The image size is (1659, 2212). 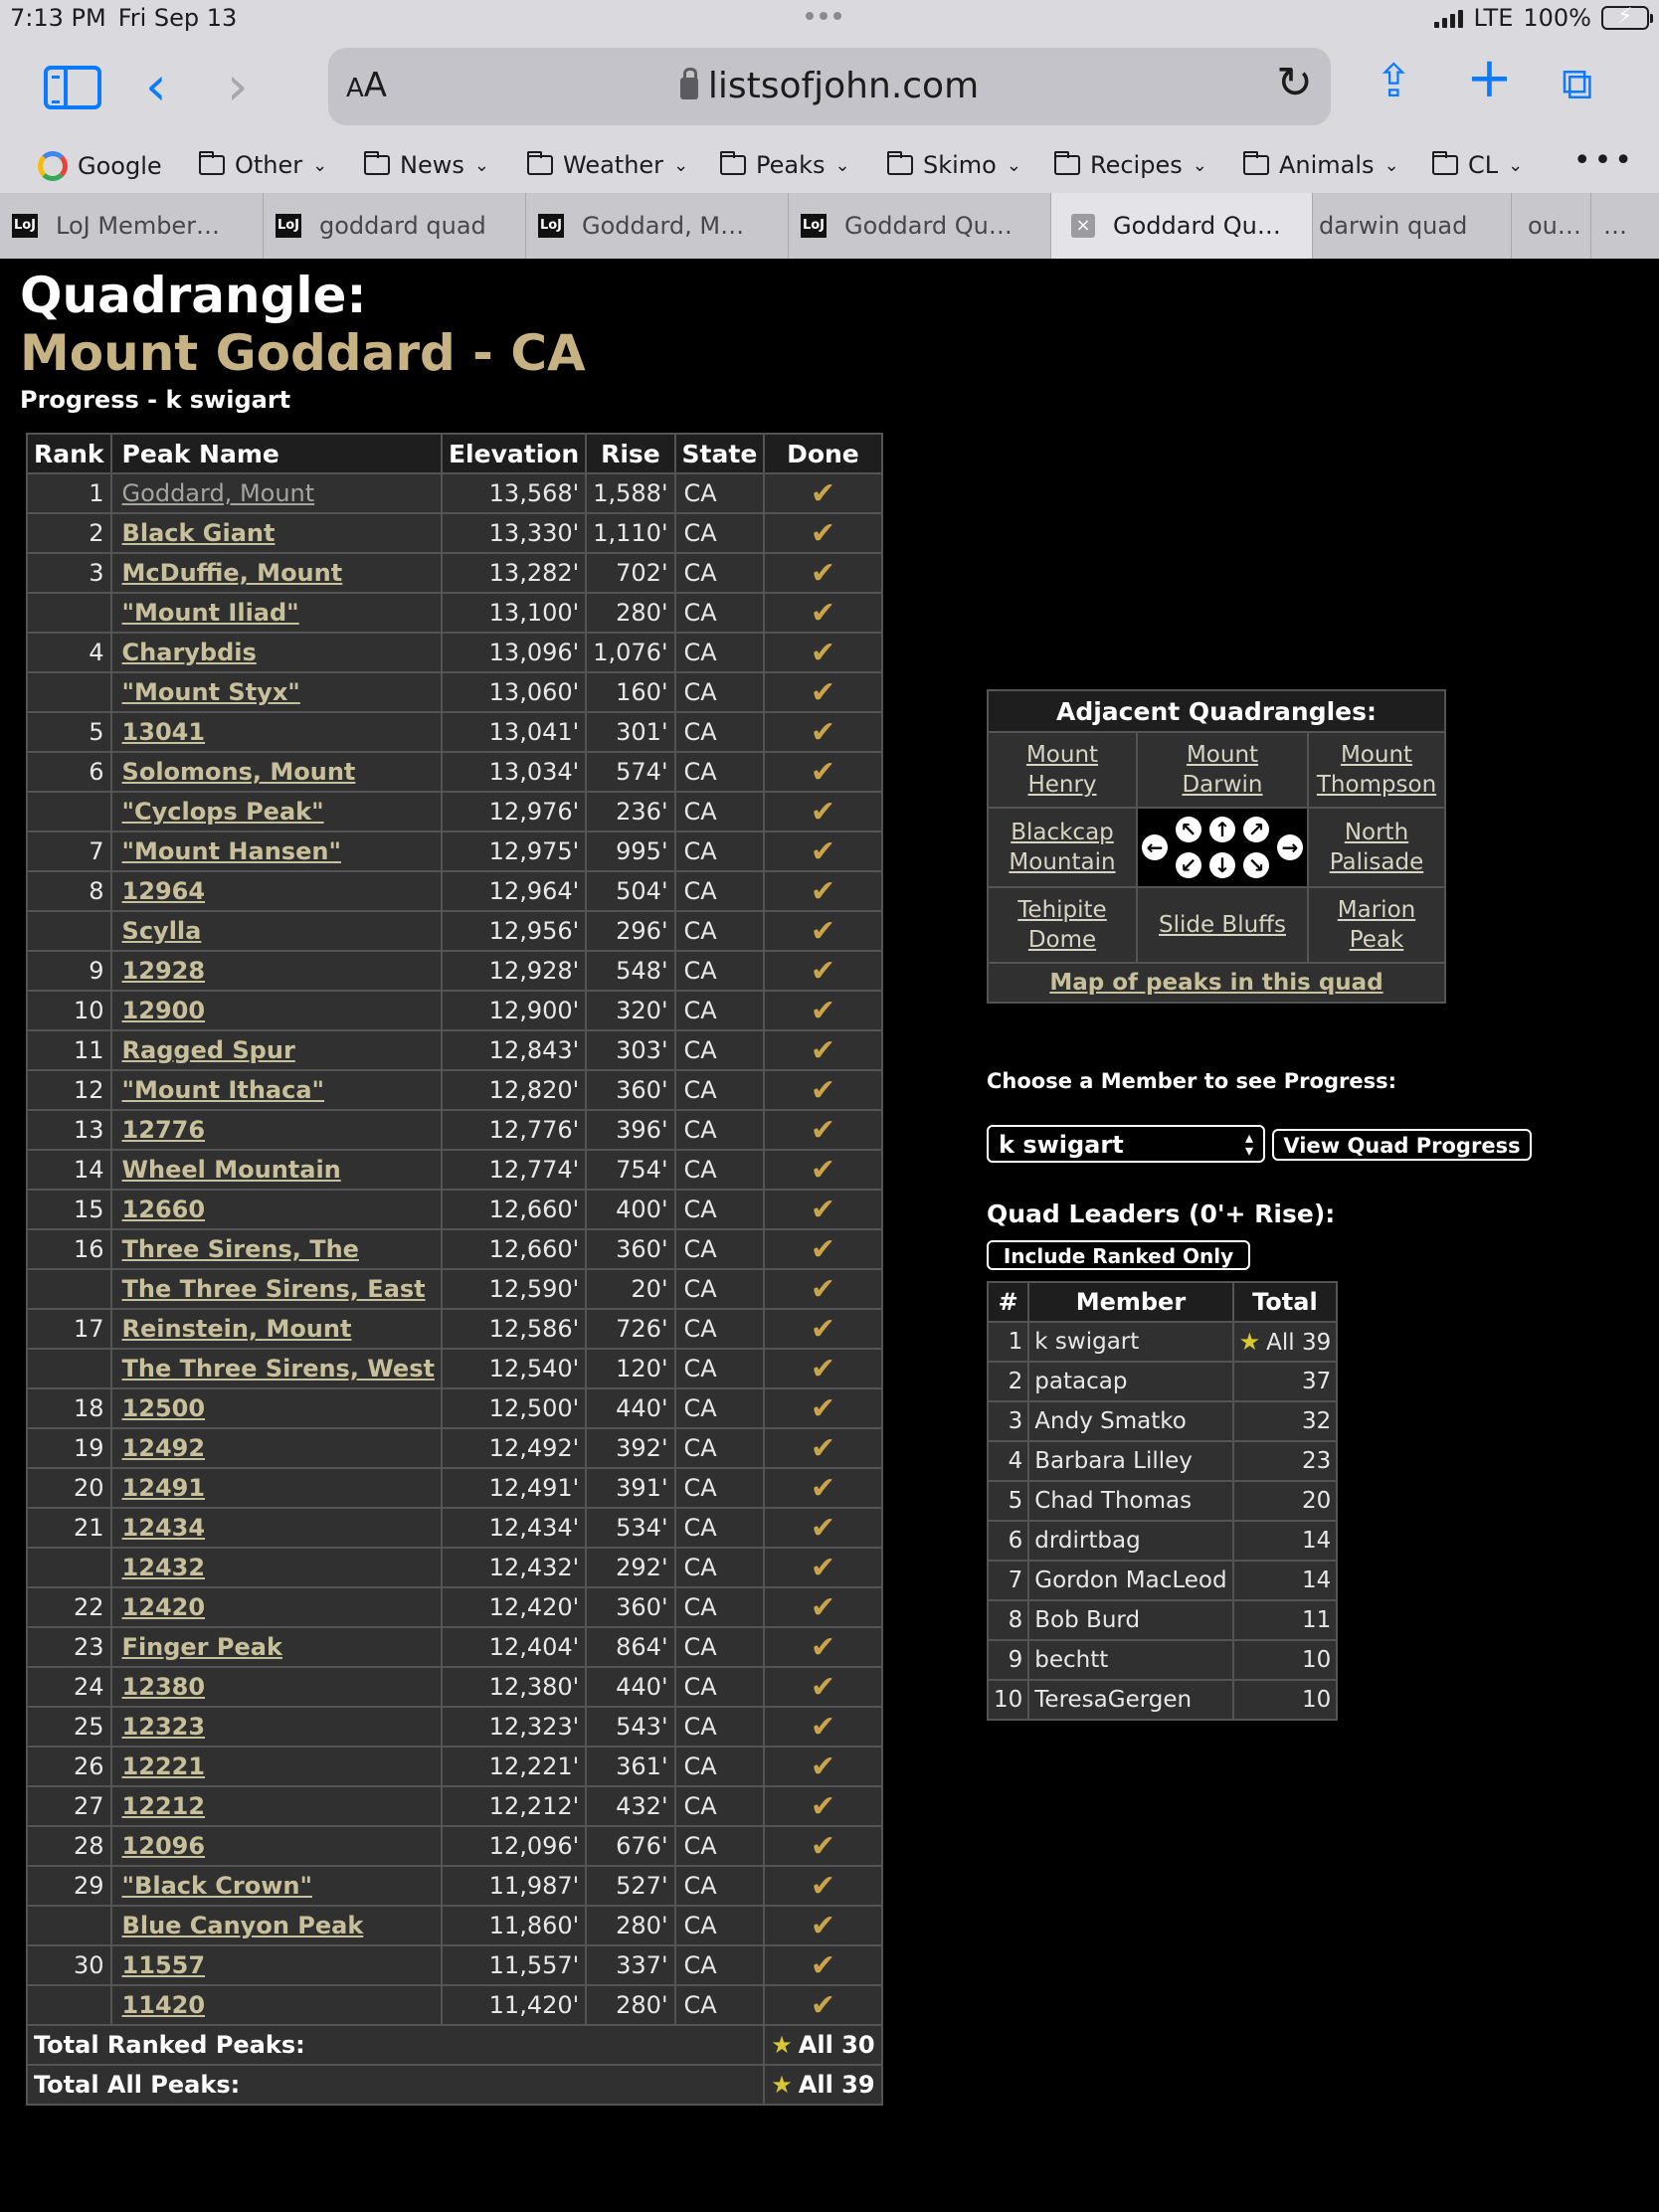 What do you see at coordinates (243, 1925) in the screenshot?
I see `peak-link: Blue Canyon Peak` at bounding box center [243, 1925].